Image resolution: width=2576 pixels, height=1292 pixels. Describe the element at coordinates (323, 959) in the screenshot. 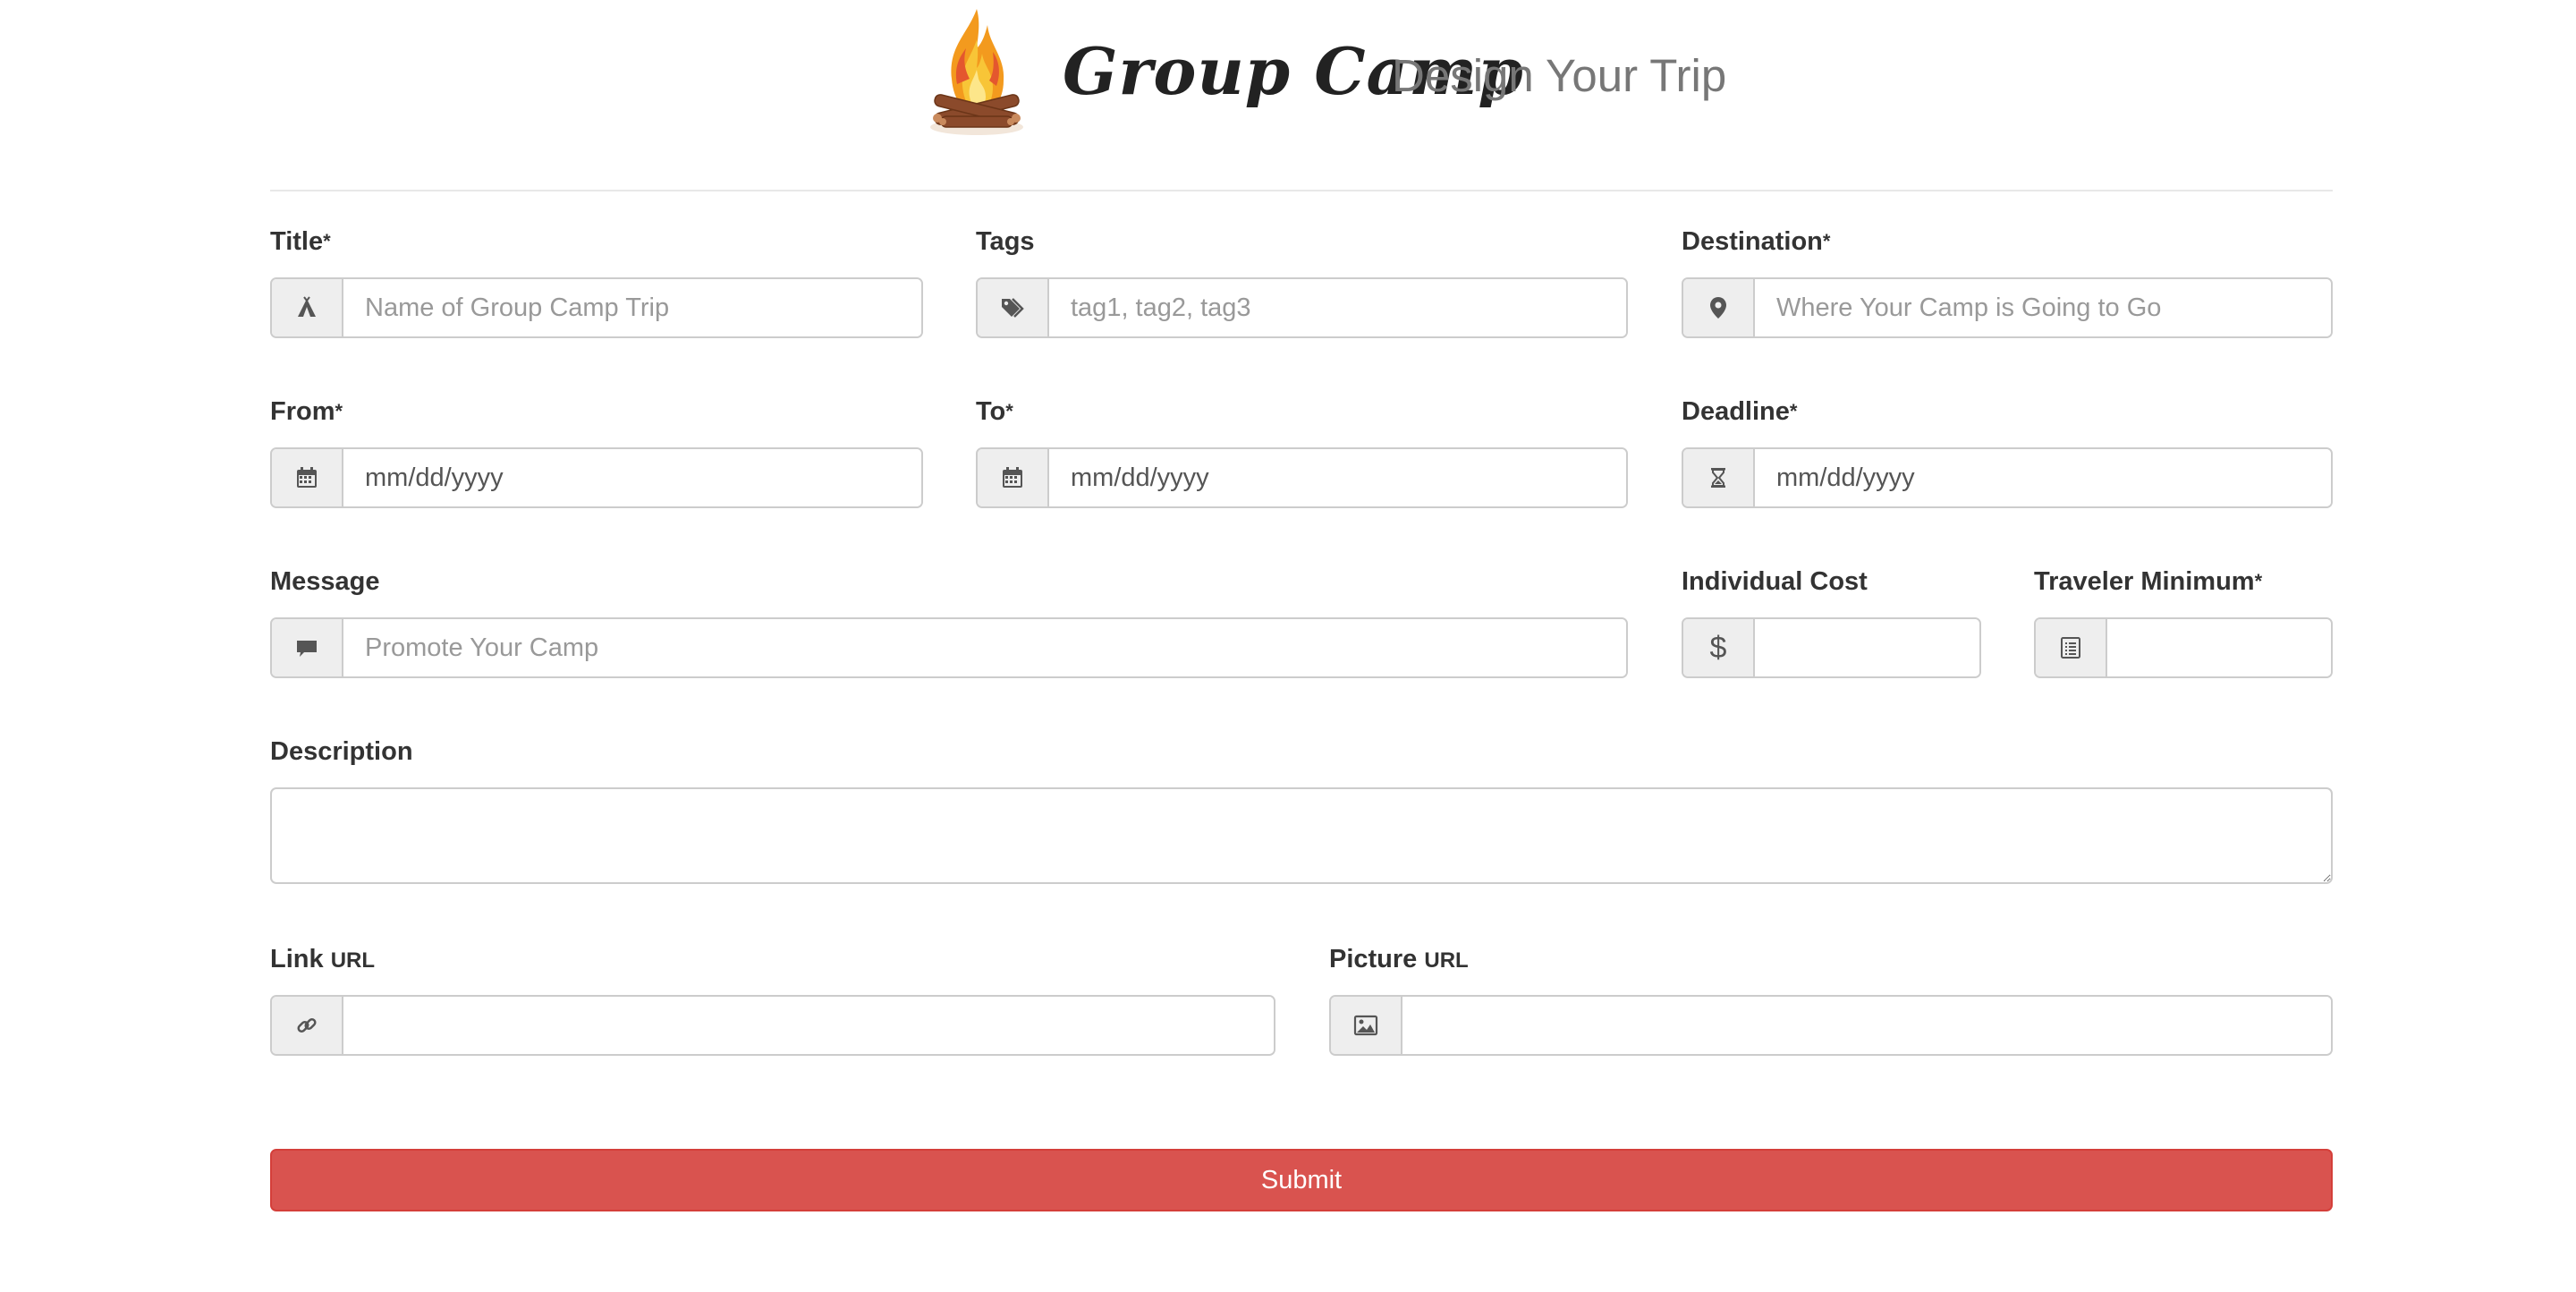

I see `link-url-label: Link URL` at that location.